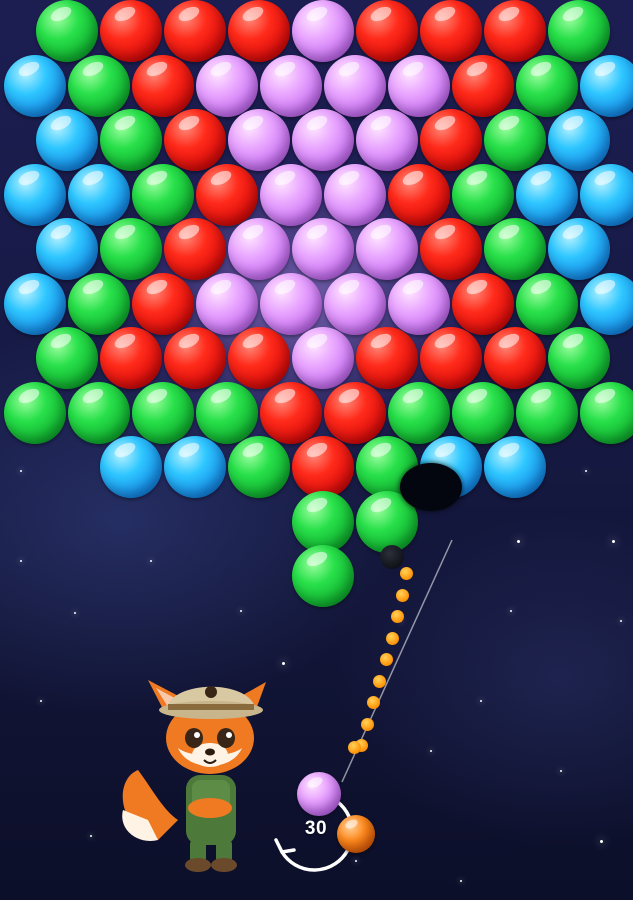 The height and width of the screenshot is (900, 633). Describe the element at coordinates (319, 794) in the screenshot. I see `current-shooter-bubble` at that location.